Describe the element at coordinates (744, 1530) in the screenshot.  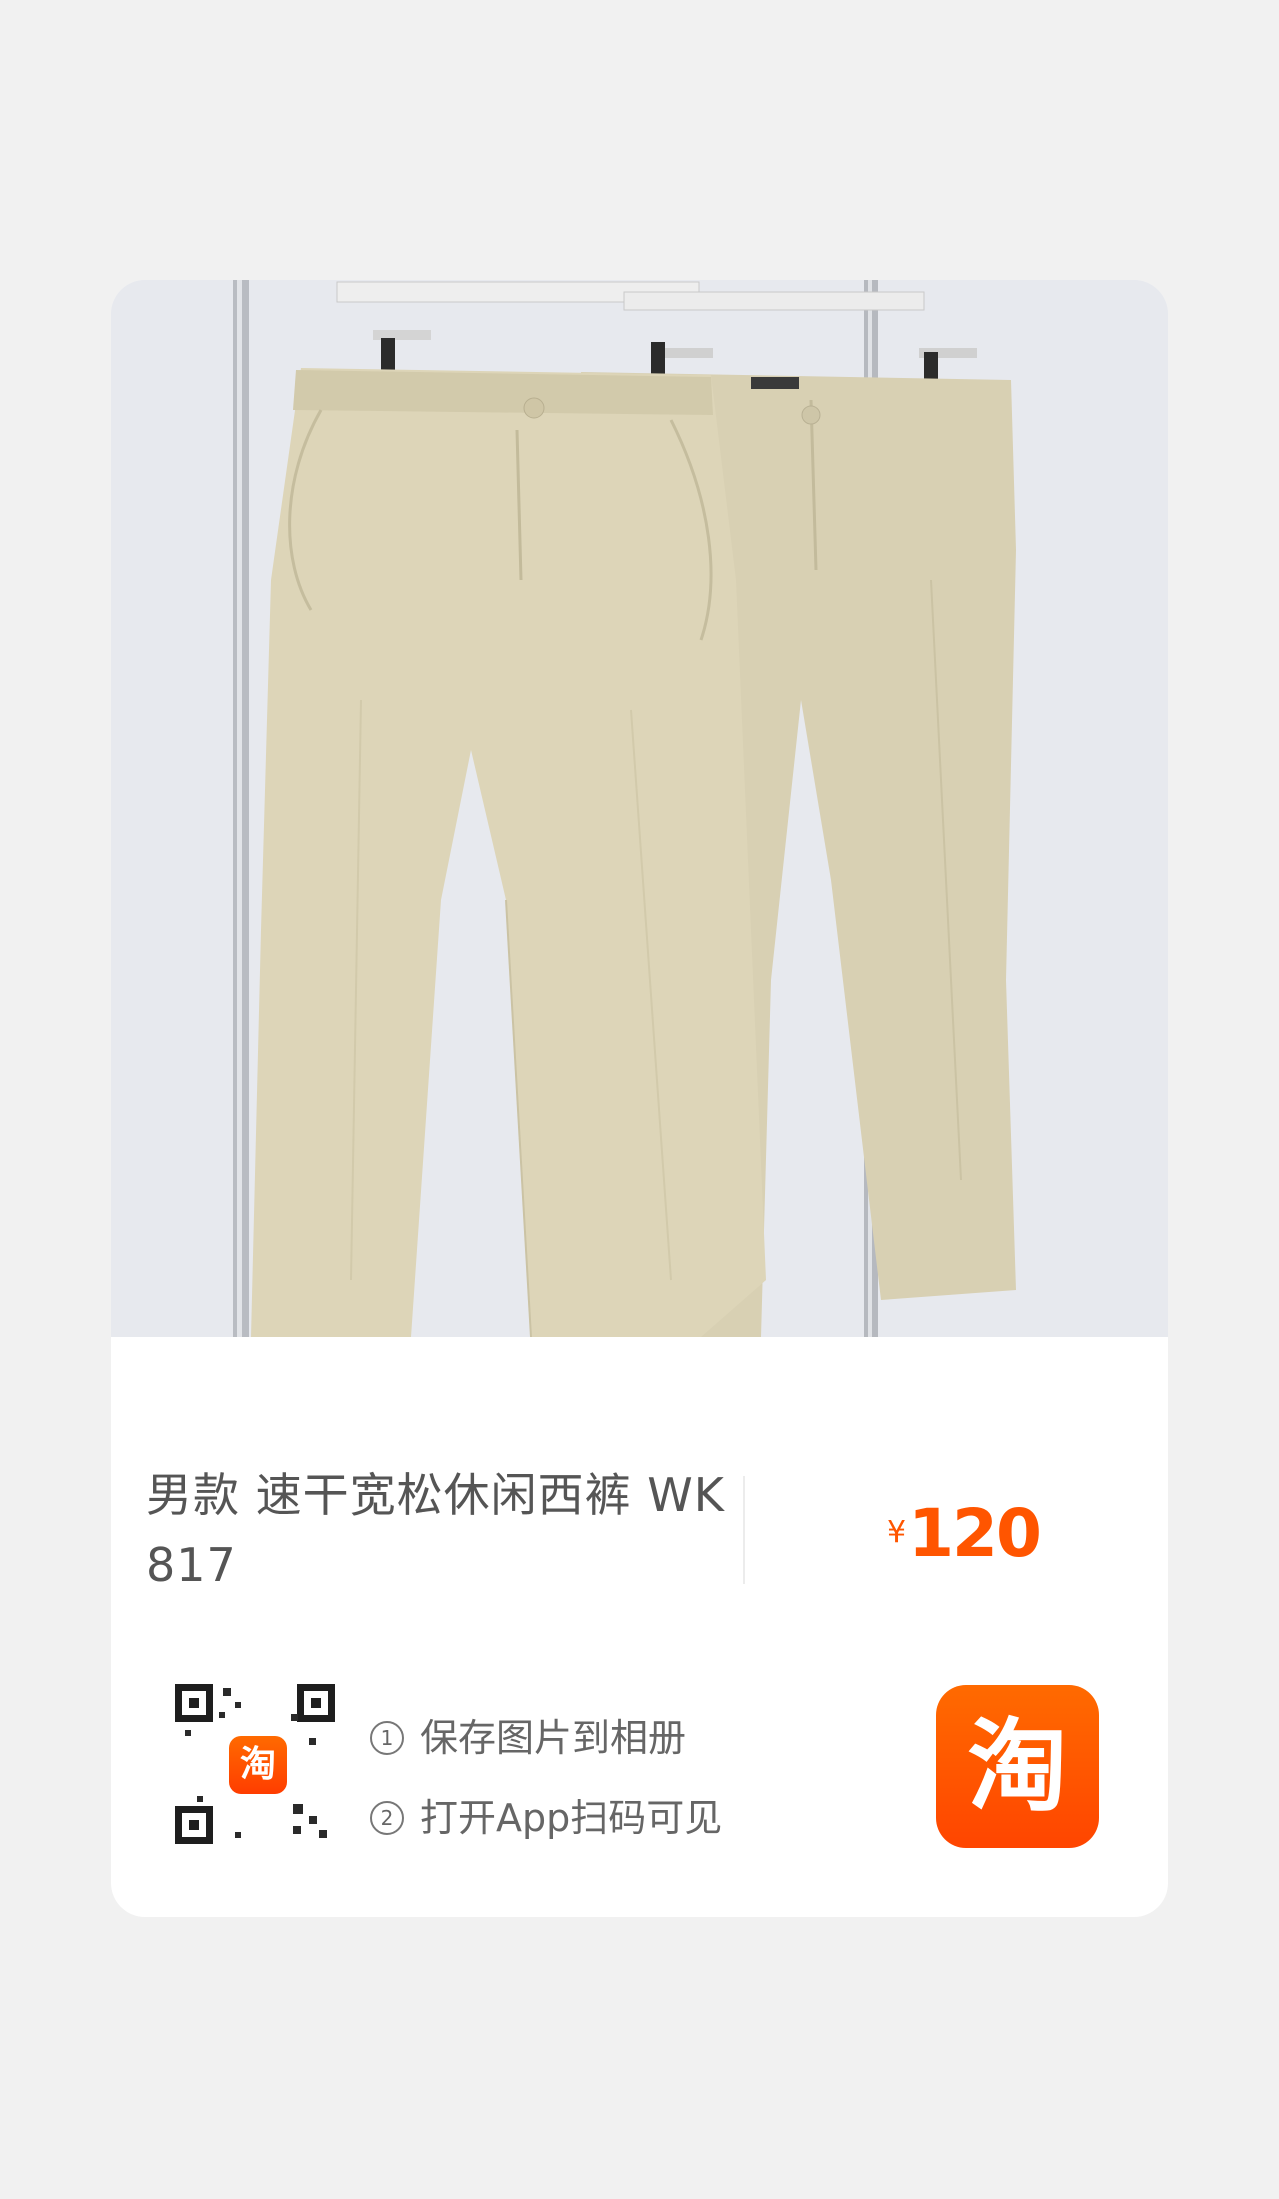
I see `divider` at that location.